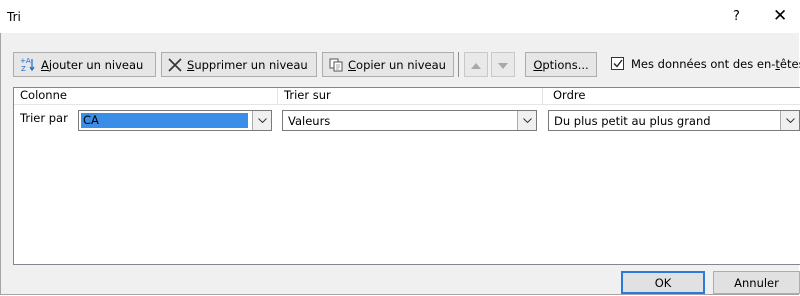  Describe the element at coordinates (25, 61) in the screenshot. I see `svg-text: +A` at that location.